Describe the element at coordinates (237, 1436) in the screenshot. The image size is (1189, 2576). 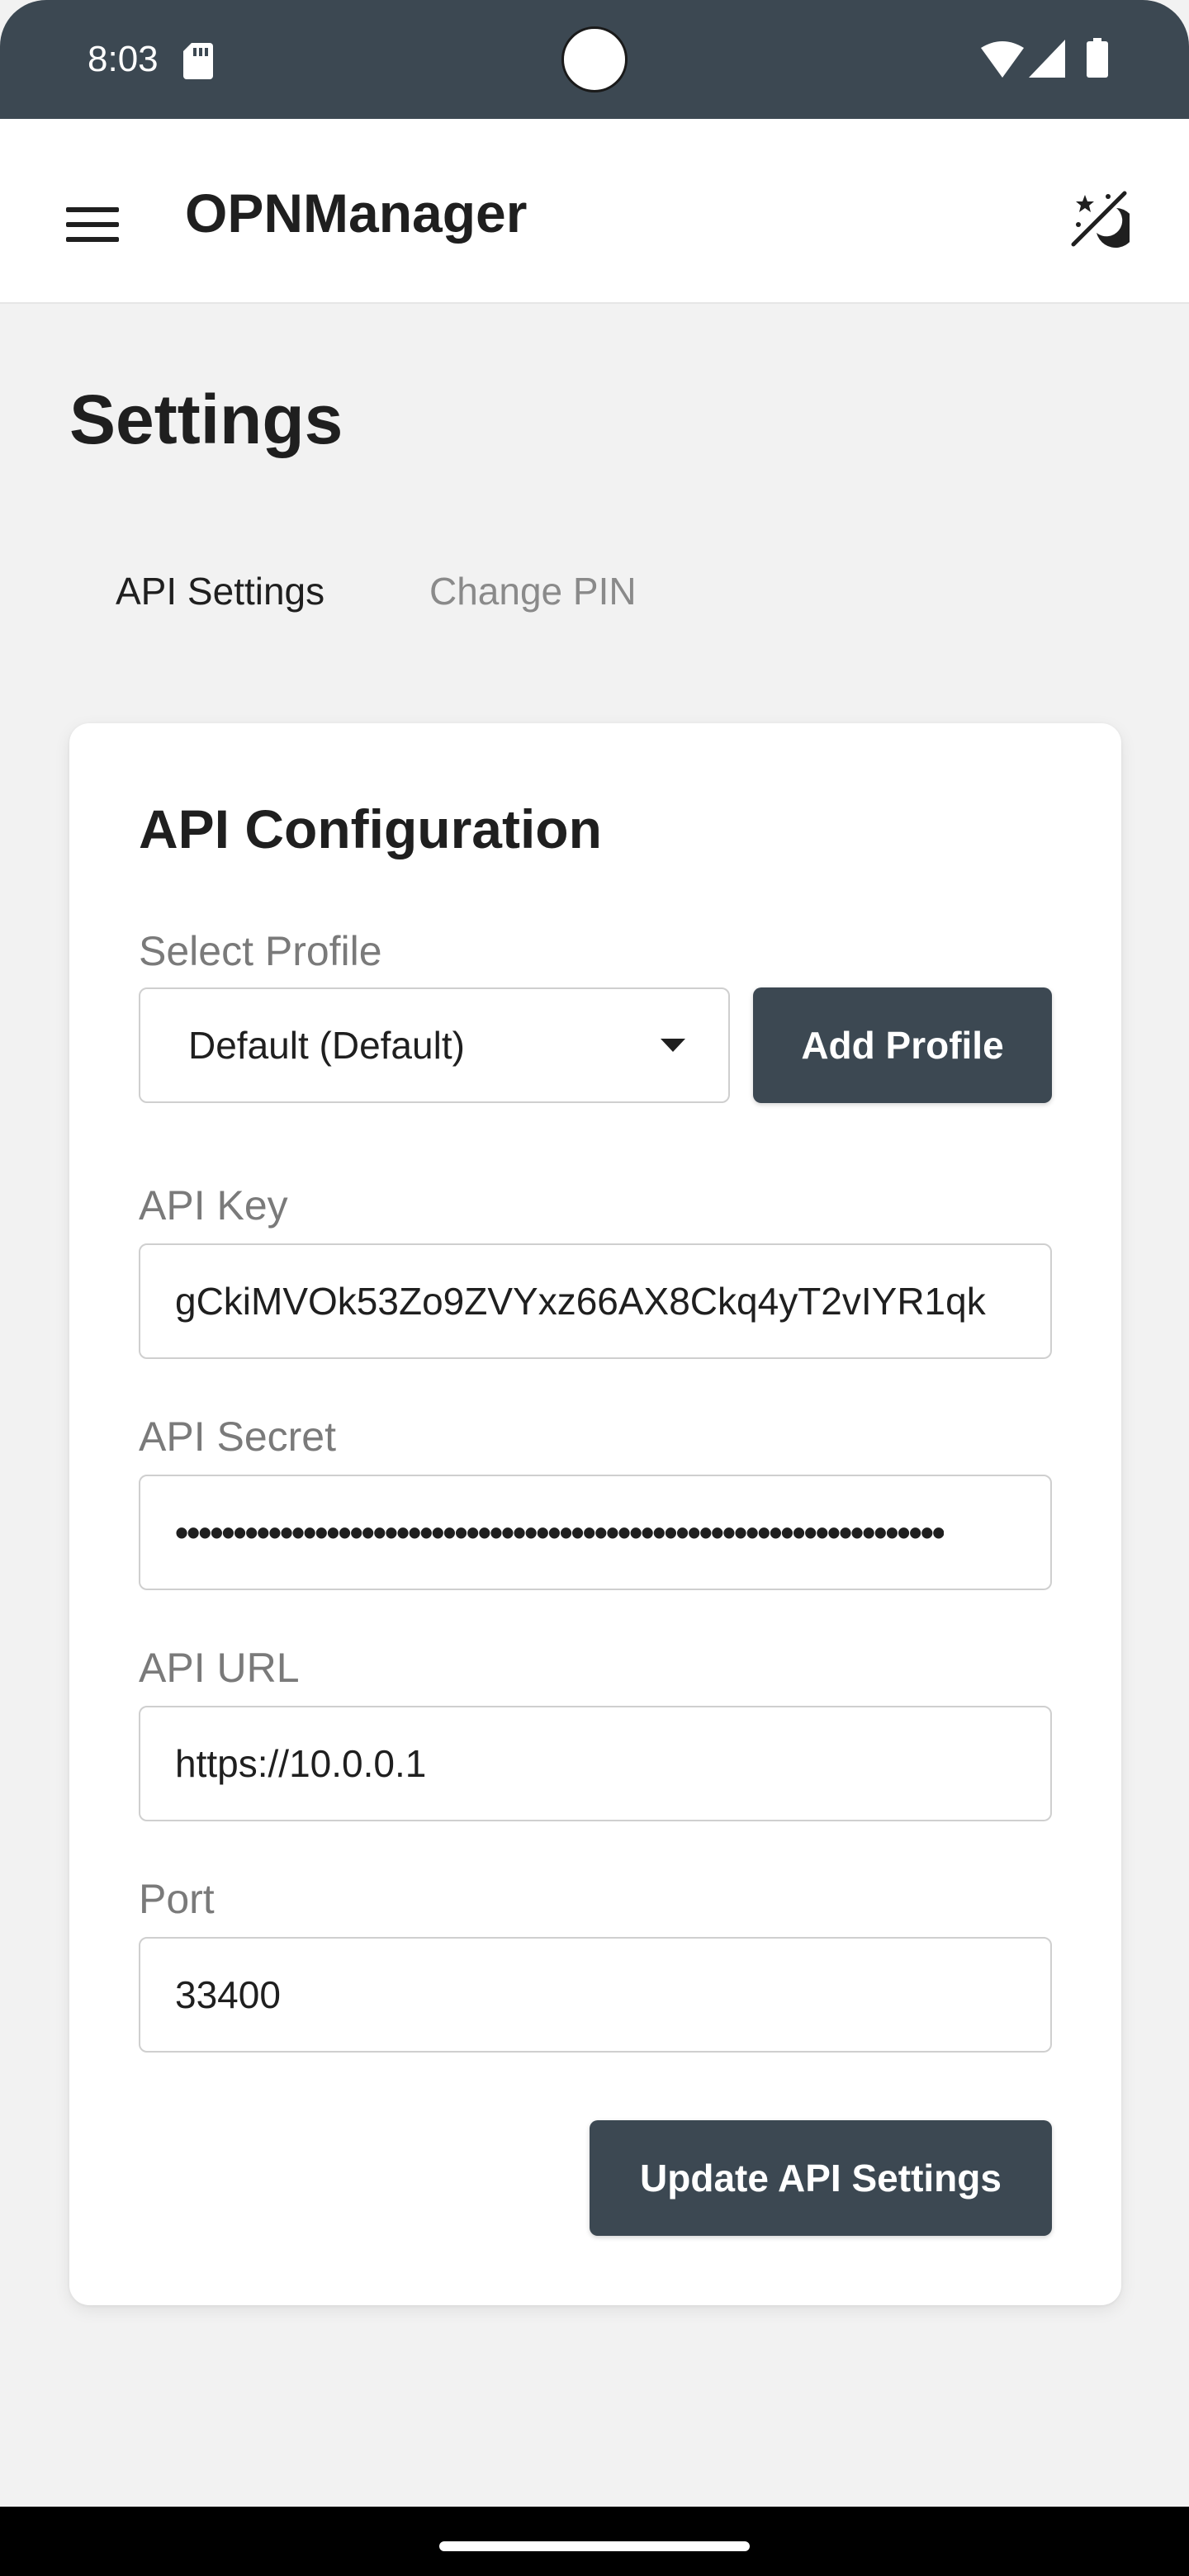
I see `api-secret-label: API Secret` at that location.